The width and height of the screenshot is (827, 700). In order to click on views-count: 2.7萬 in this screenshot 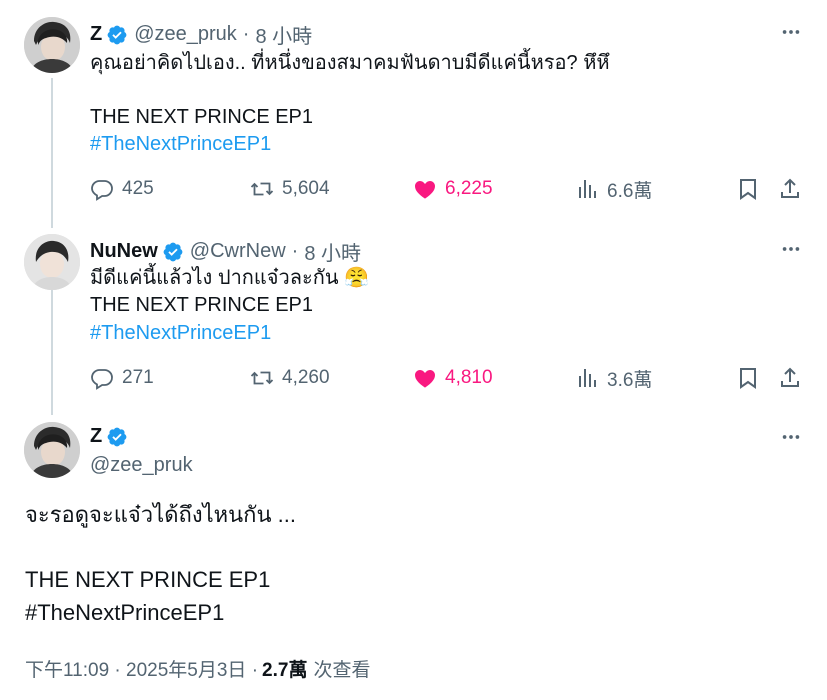, I will do `click(285, 670)`.